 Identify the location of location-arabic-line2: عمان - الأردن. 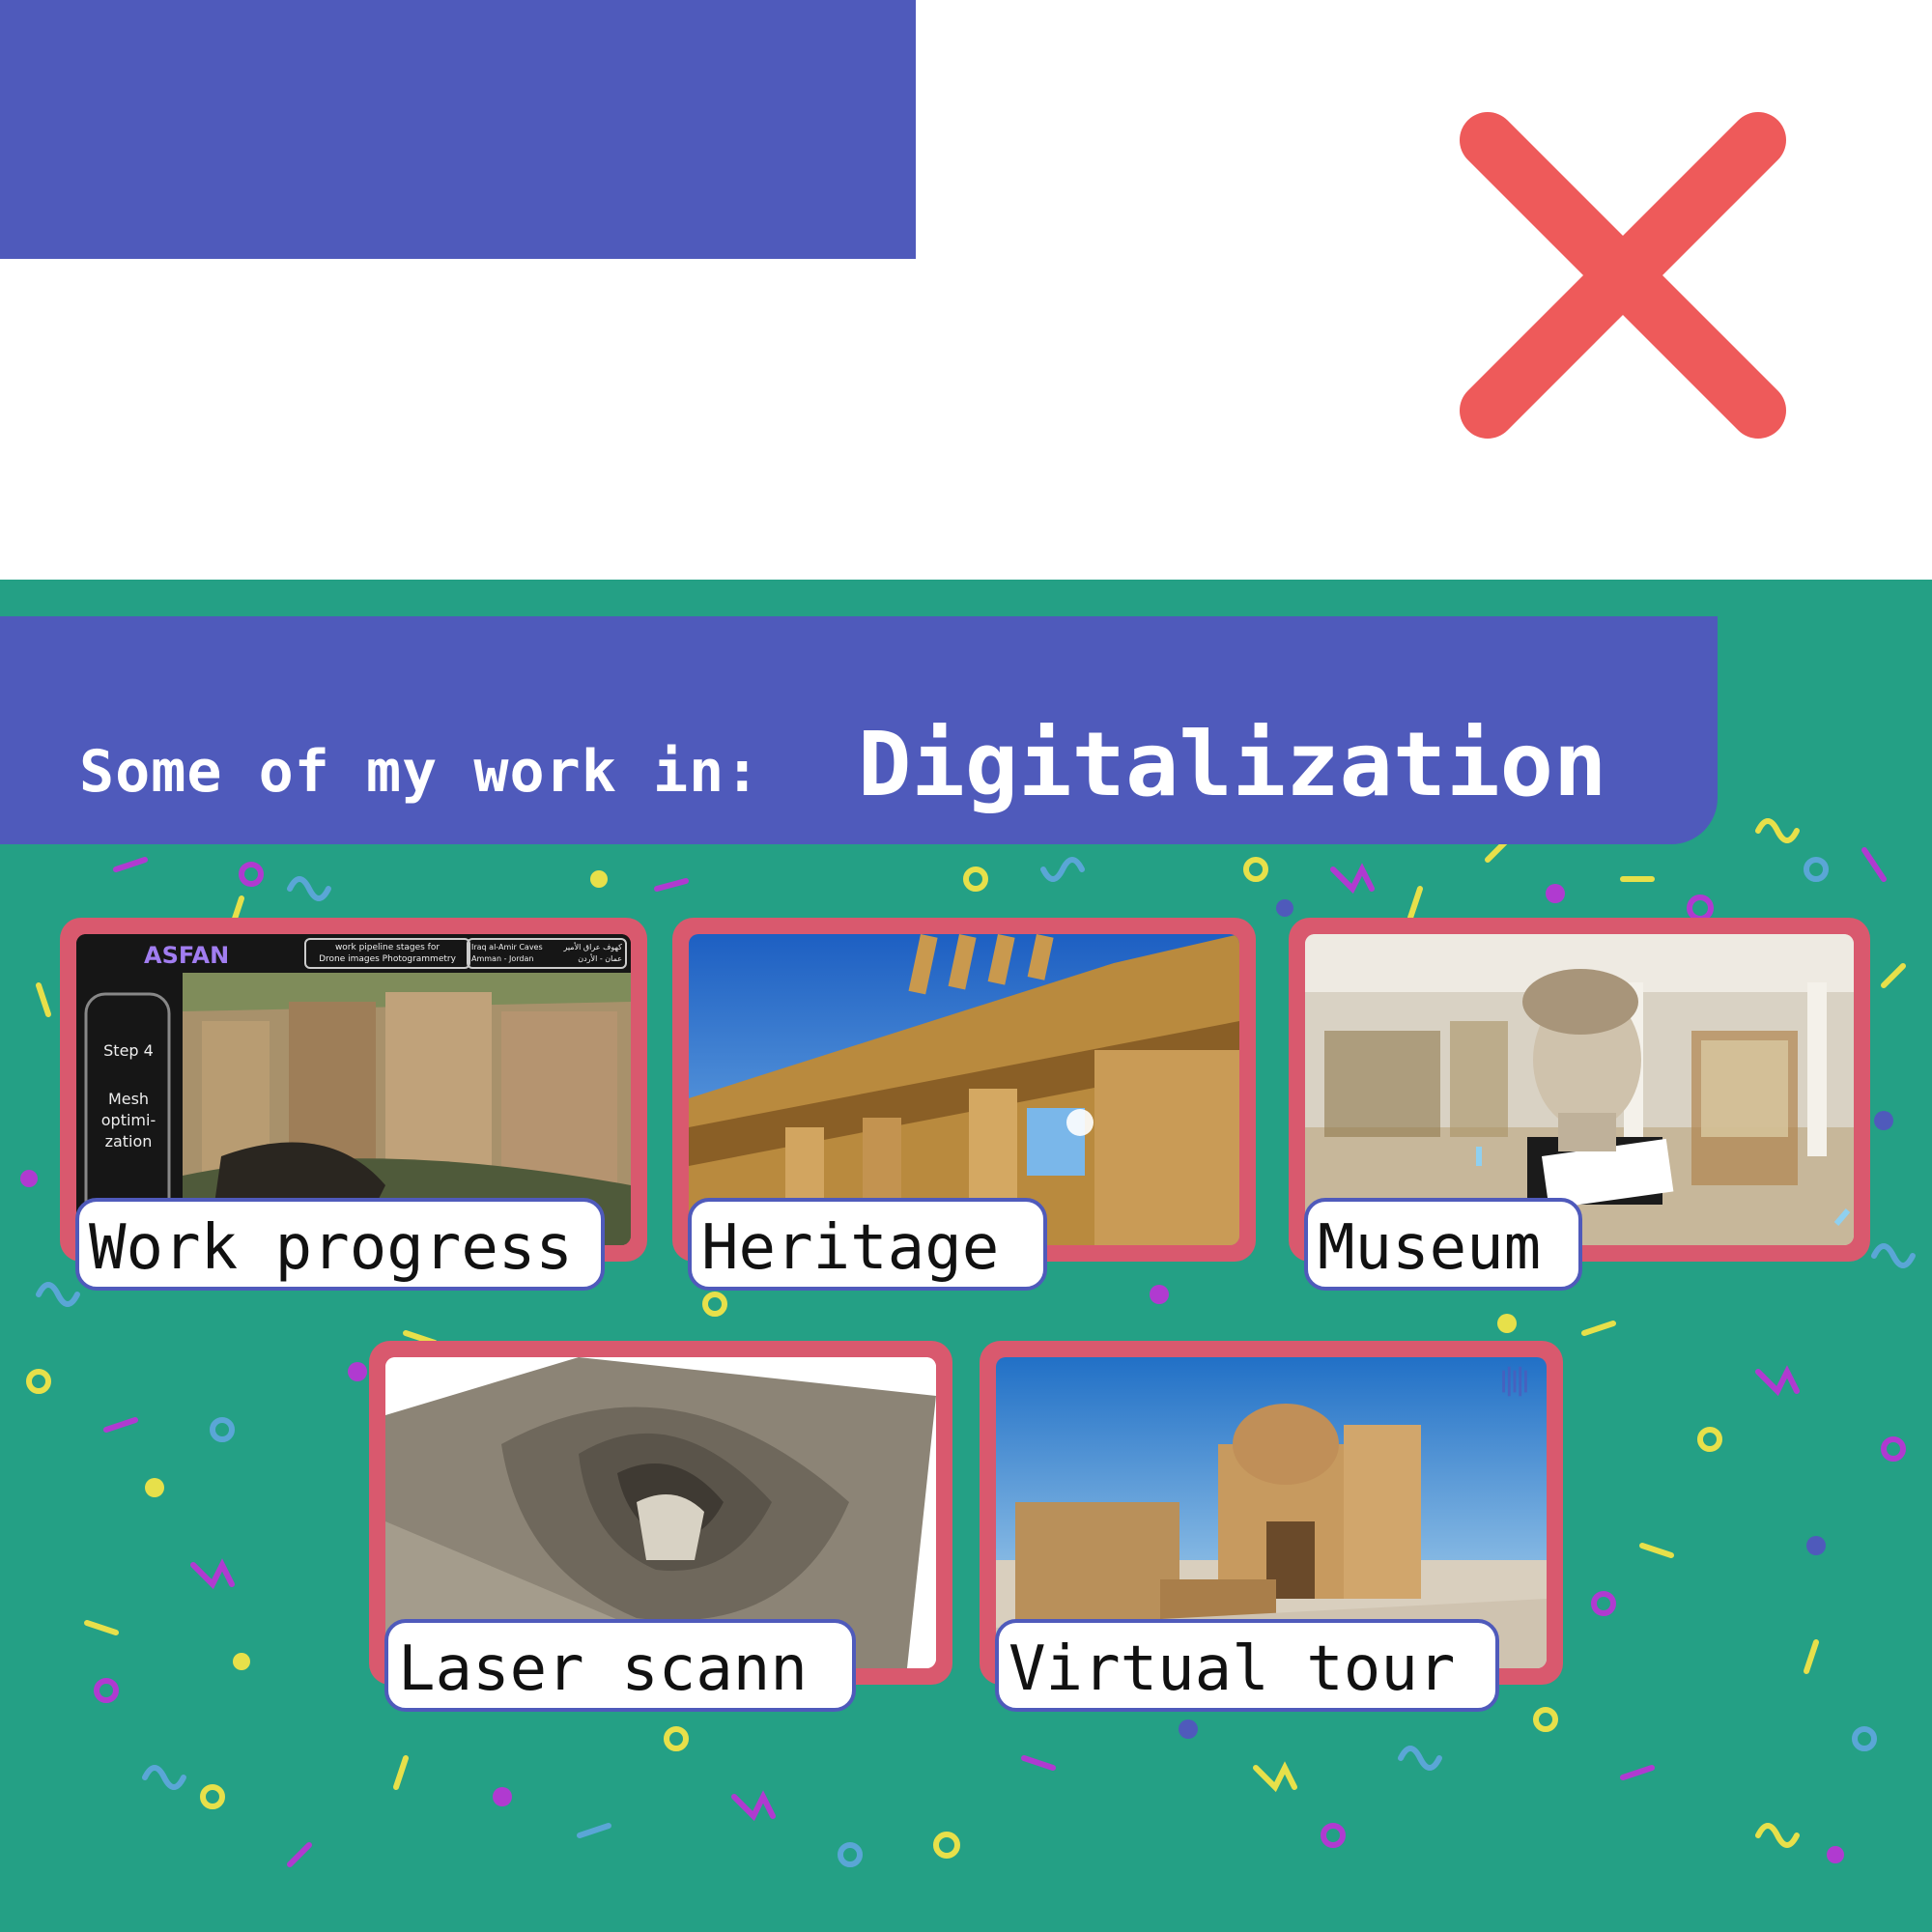
(600, 958).